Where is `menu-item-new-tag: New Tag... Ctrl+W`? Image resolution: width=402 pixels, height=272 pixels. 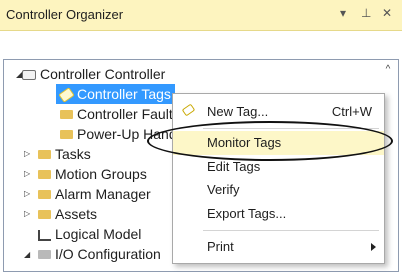 menu-item-new-tag: New Tag... Ctrl+W is located at coordinates (278, 112).